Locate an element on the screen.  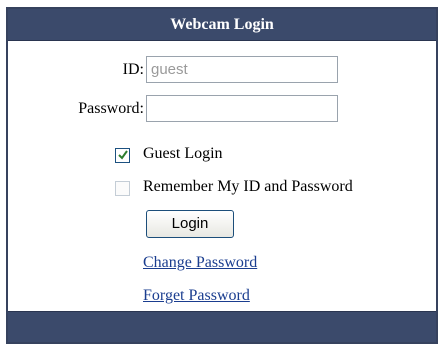
check-icon is located at coordinates (123, 155).